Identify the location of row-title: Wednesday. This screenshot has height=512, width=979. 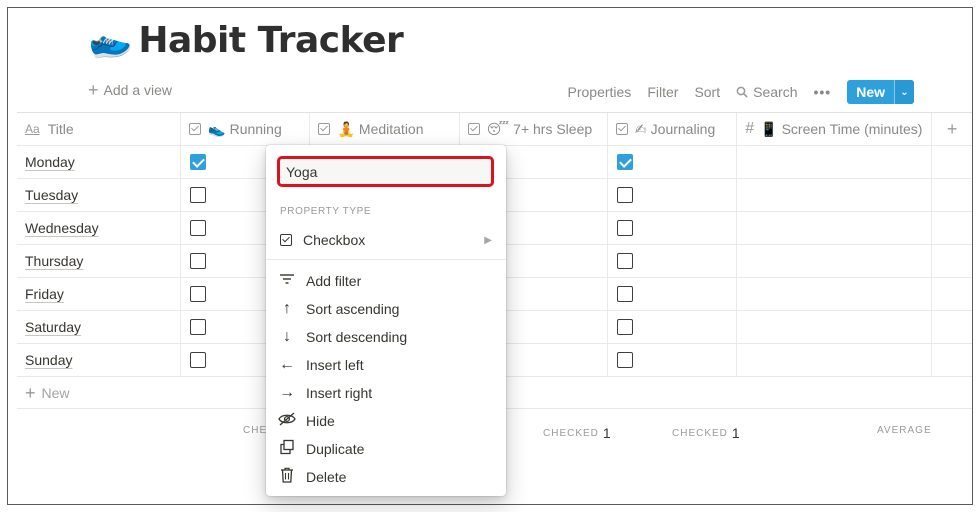
(62, 228).